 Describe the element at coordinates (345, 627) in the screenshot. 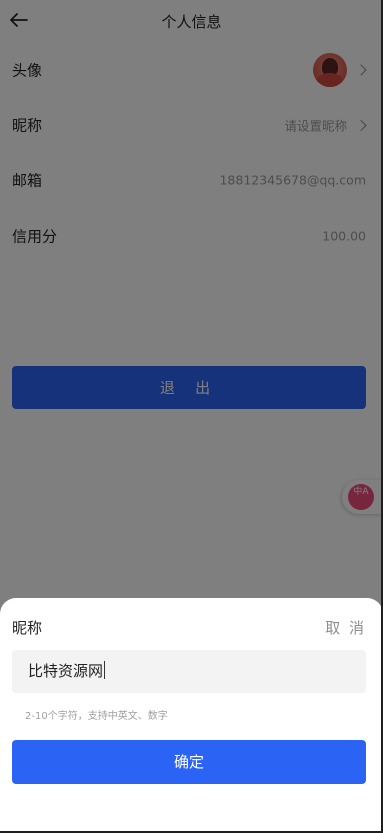

I see `cancel-button: 取 消` at that location.